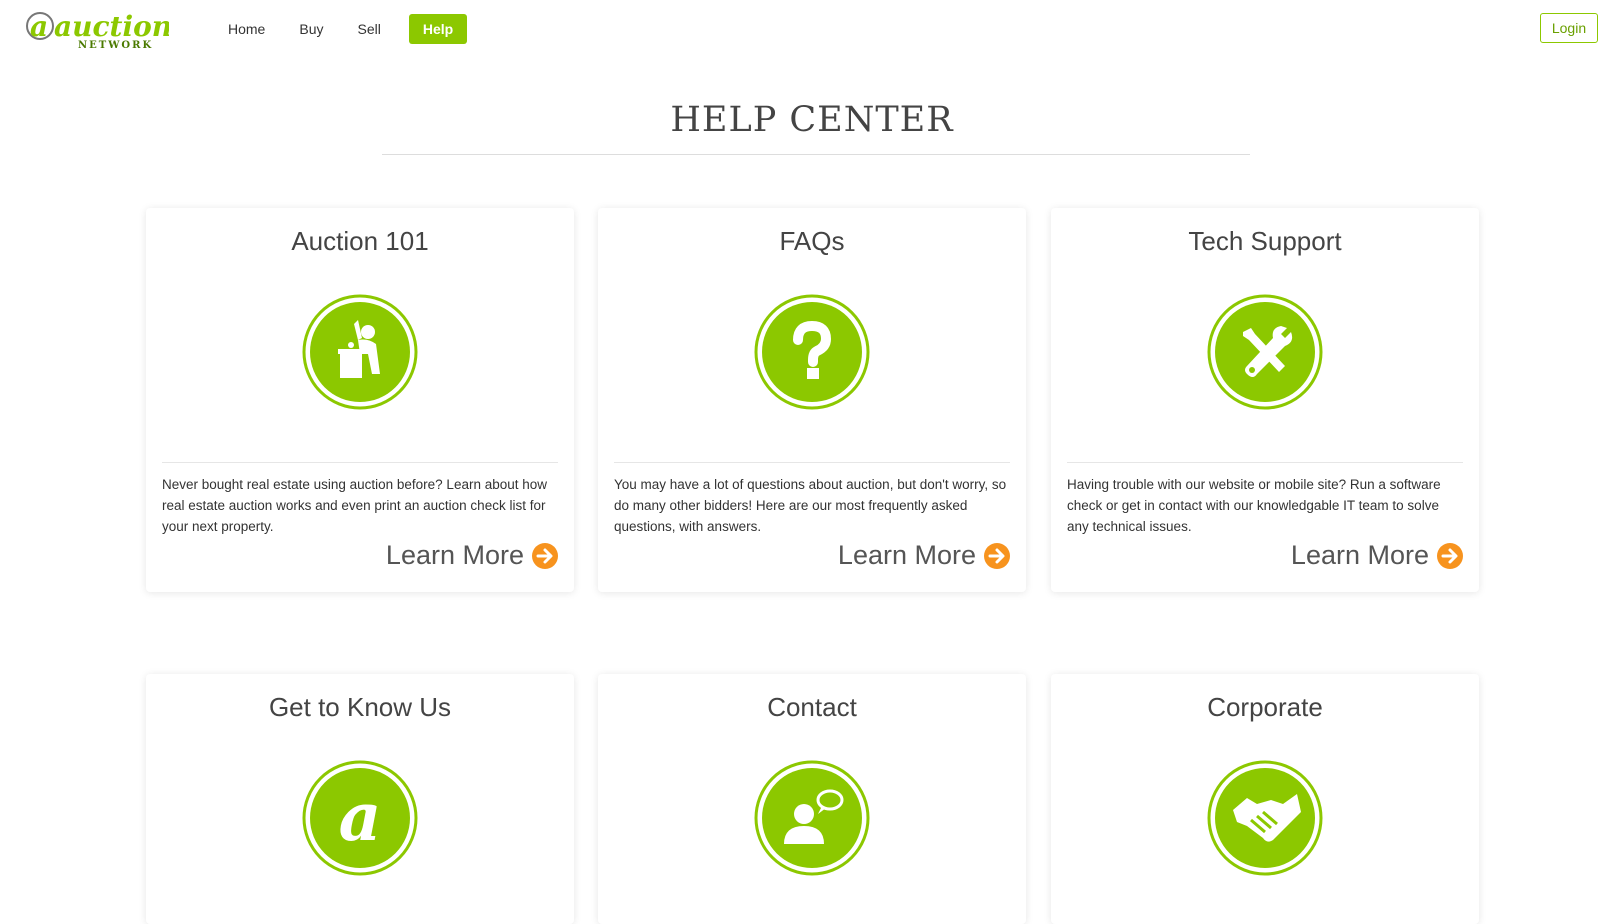 The height and width of the screenshot is (924, 1624). I want to click on auction-network-logo: a auction NETWORK, so click(98, 29).